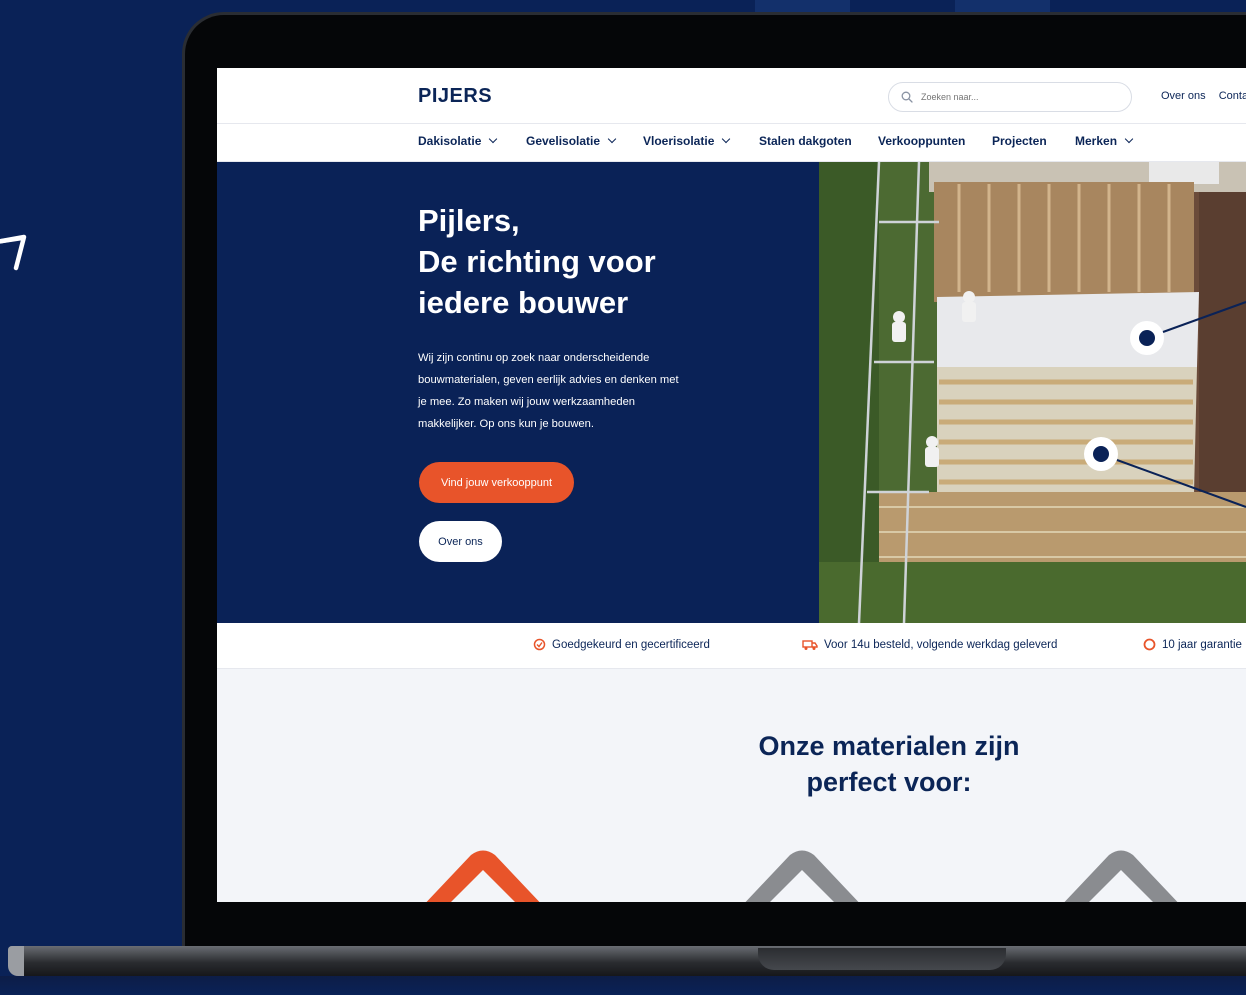  What do you see at coordinates (13, 252) in the screenshot?
I see `arrow-right-icon` at bounding box center [13, 252].